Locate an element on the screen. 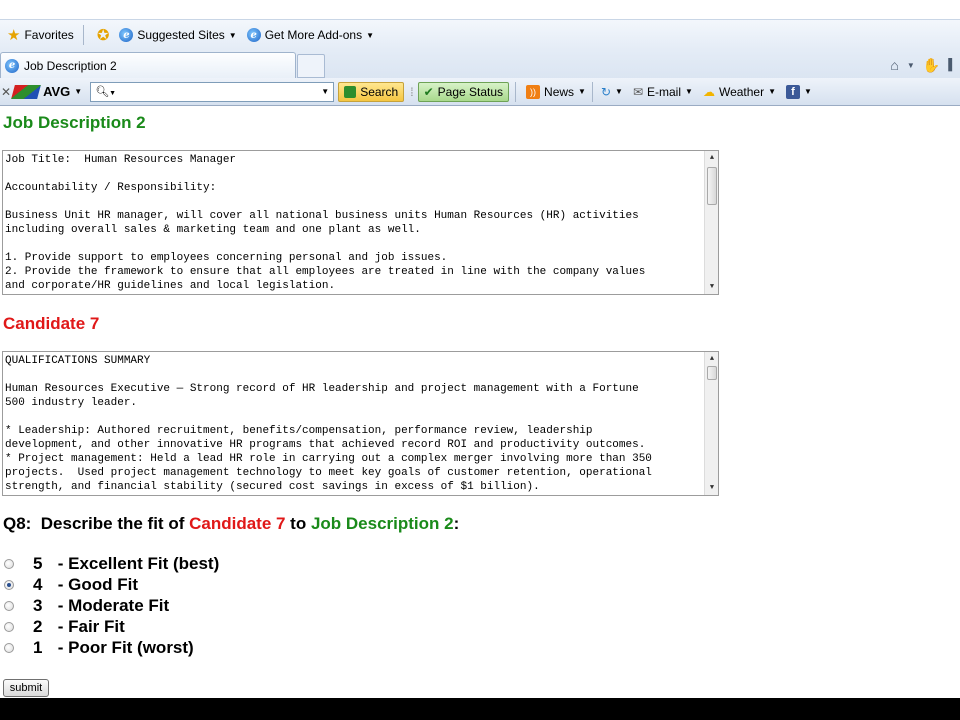  facebook-menu: f ▼ is located at coordinates (799, 91).